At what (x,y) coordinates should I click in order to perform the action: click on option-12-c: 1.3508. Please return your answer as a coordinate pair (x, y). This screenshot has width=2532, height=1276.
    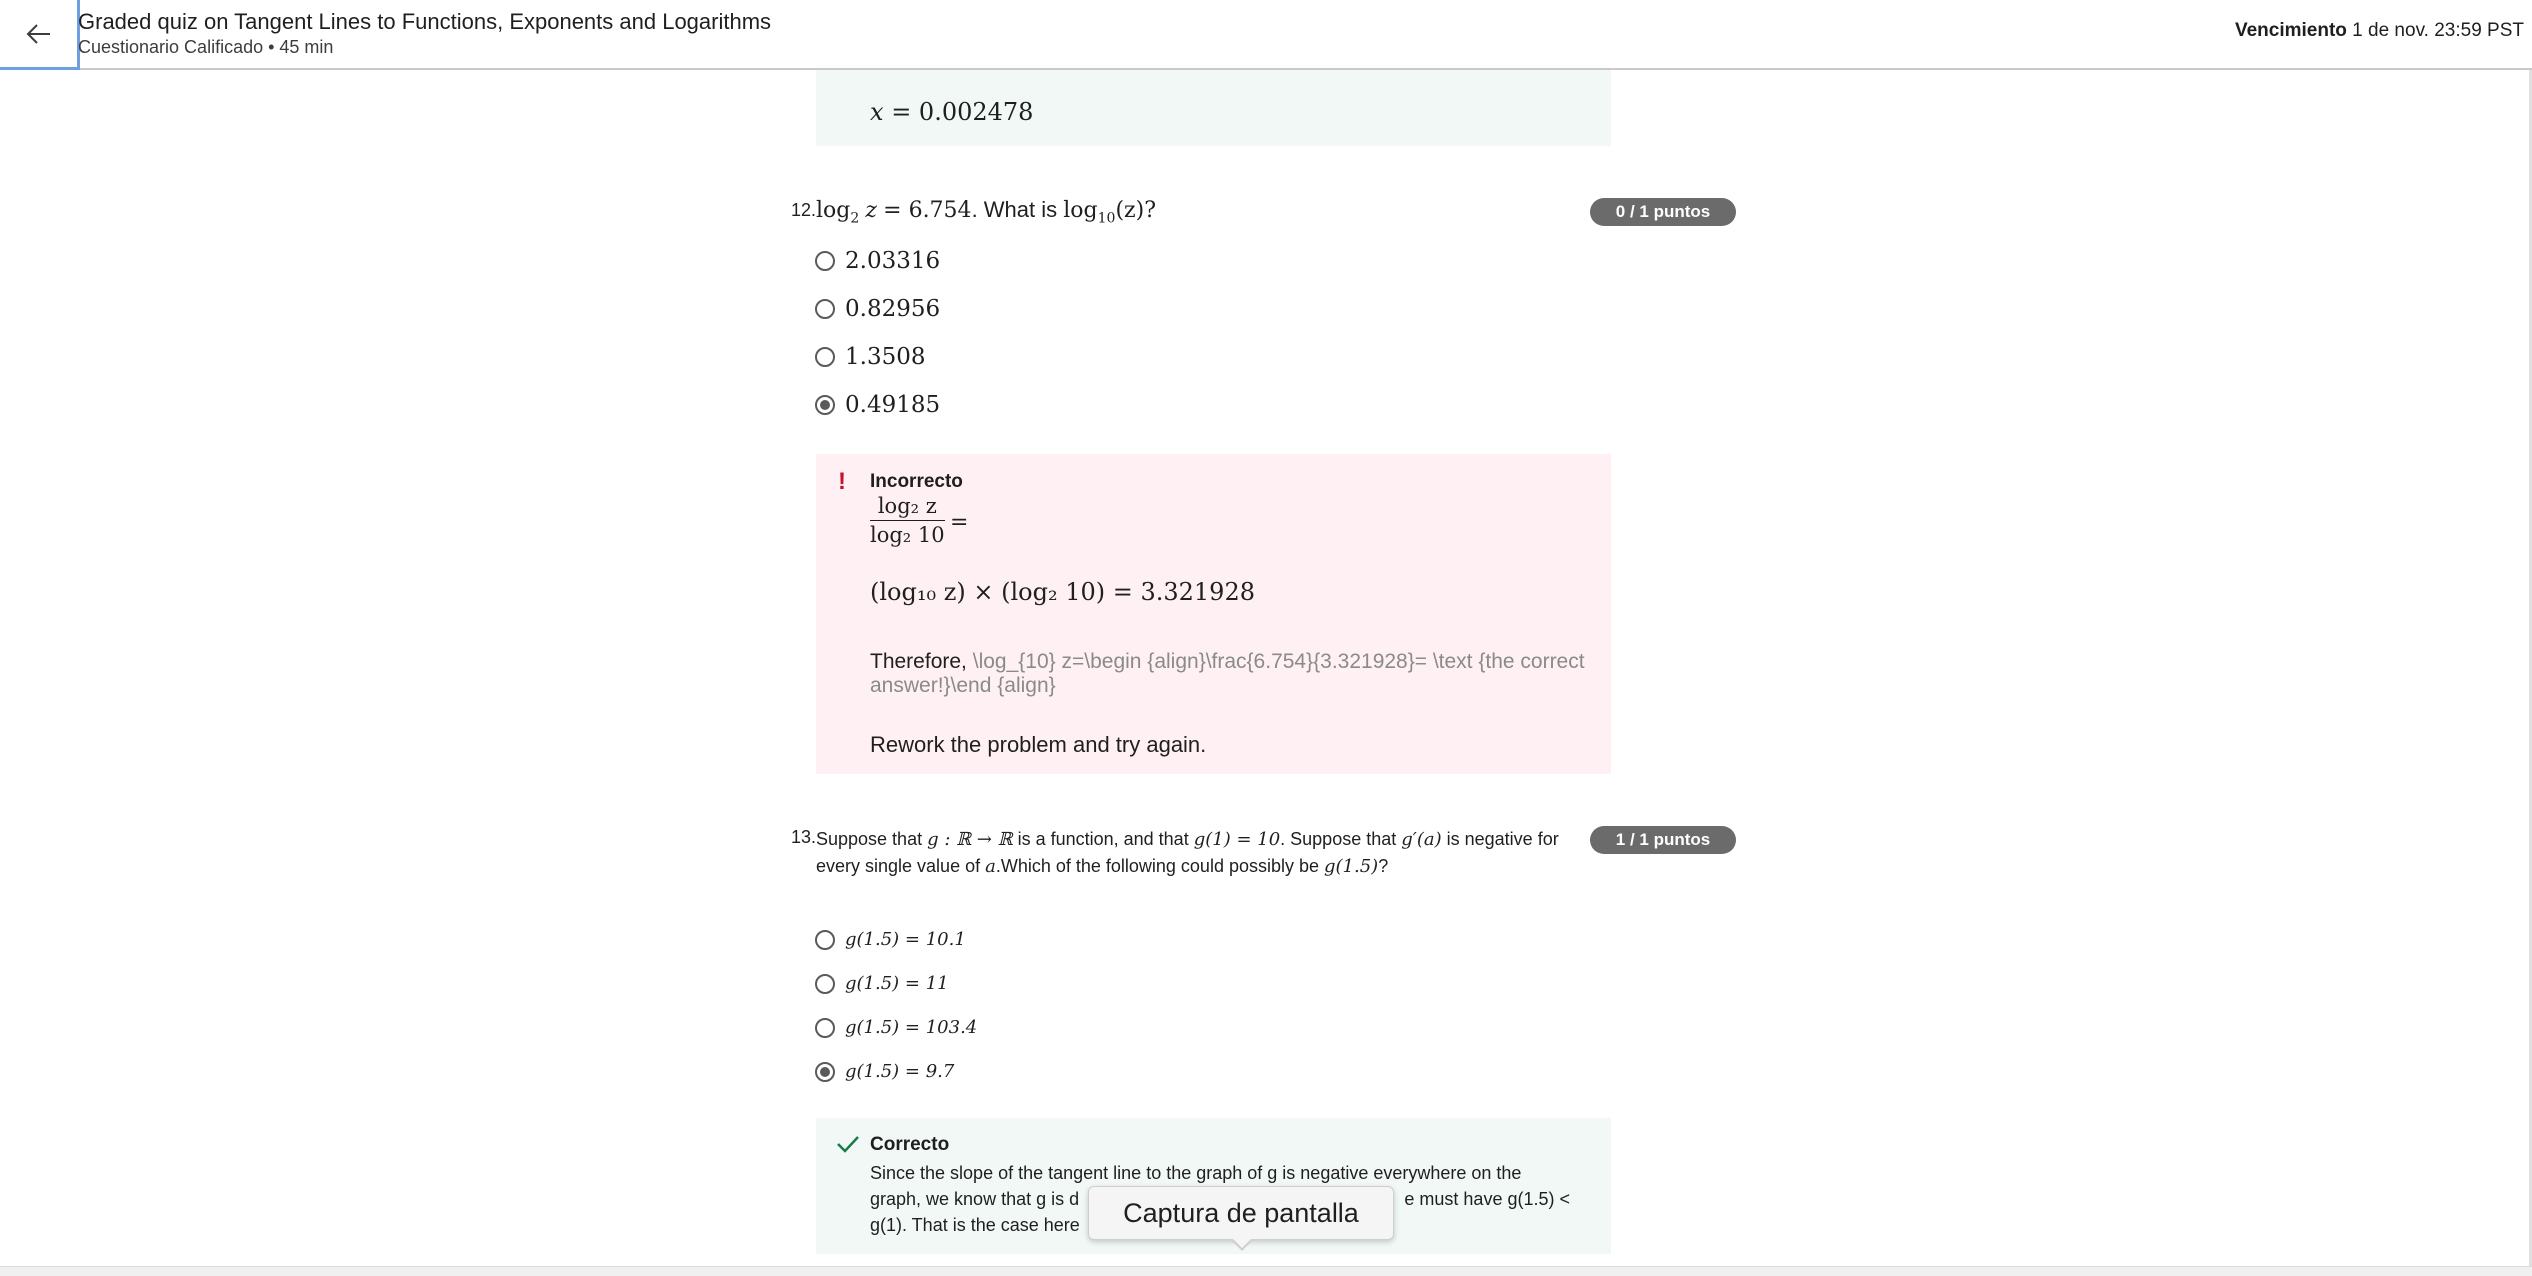
    Looking at the image, I should click on (870, 357).